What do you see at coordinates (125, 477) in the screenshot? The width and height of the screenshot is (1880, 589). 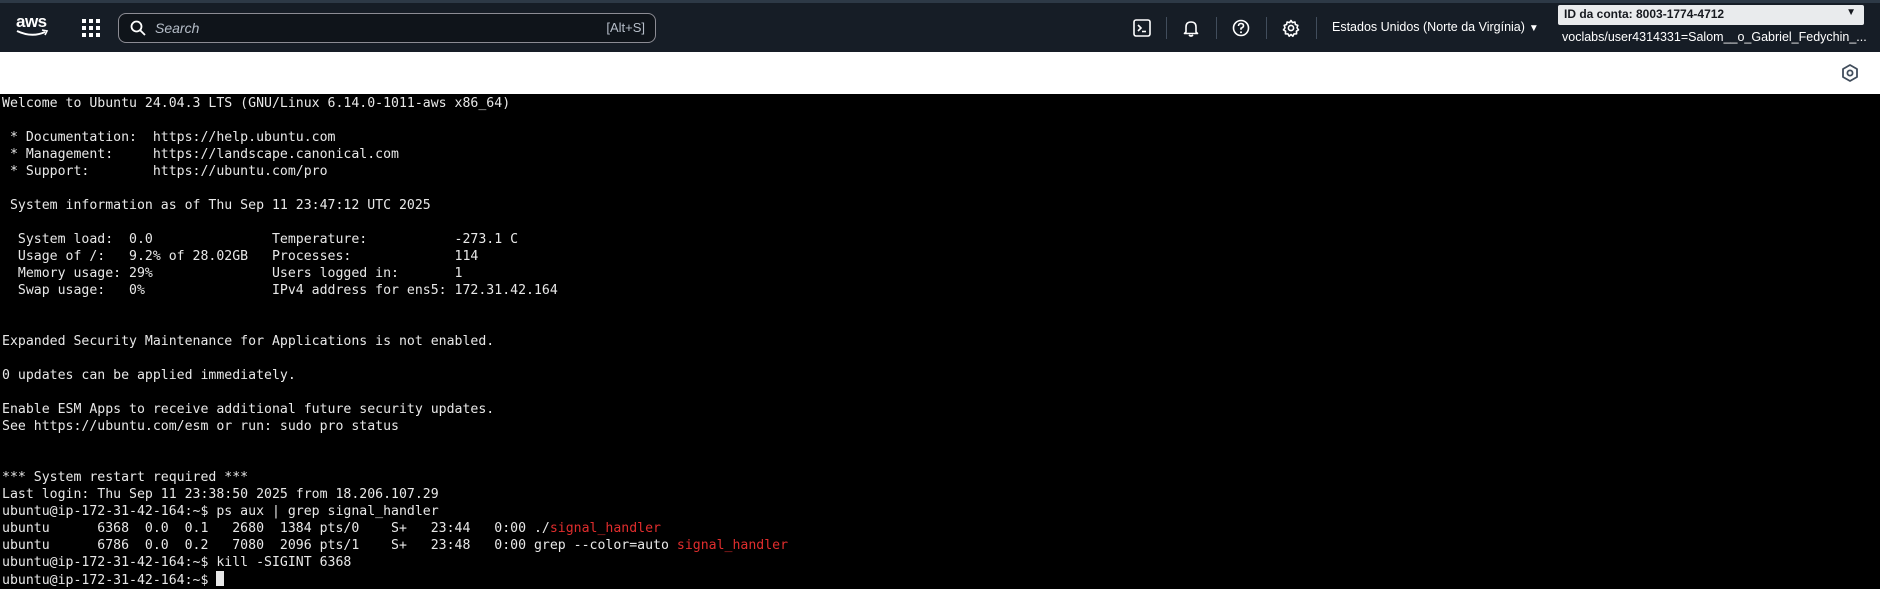 I see `terminal-line-text: *** System restart required ***` at bounding box center [125, 477].